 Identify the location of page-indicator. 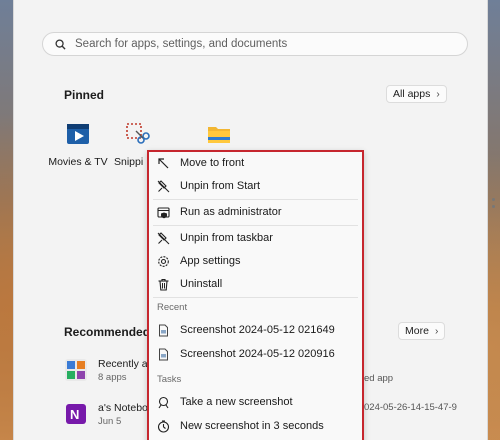
(494, 205).